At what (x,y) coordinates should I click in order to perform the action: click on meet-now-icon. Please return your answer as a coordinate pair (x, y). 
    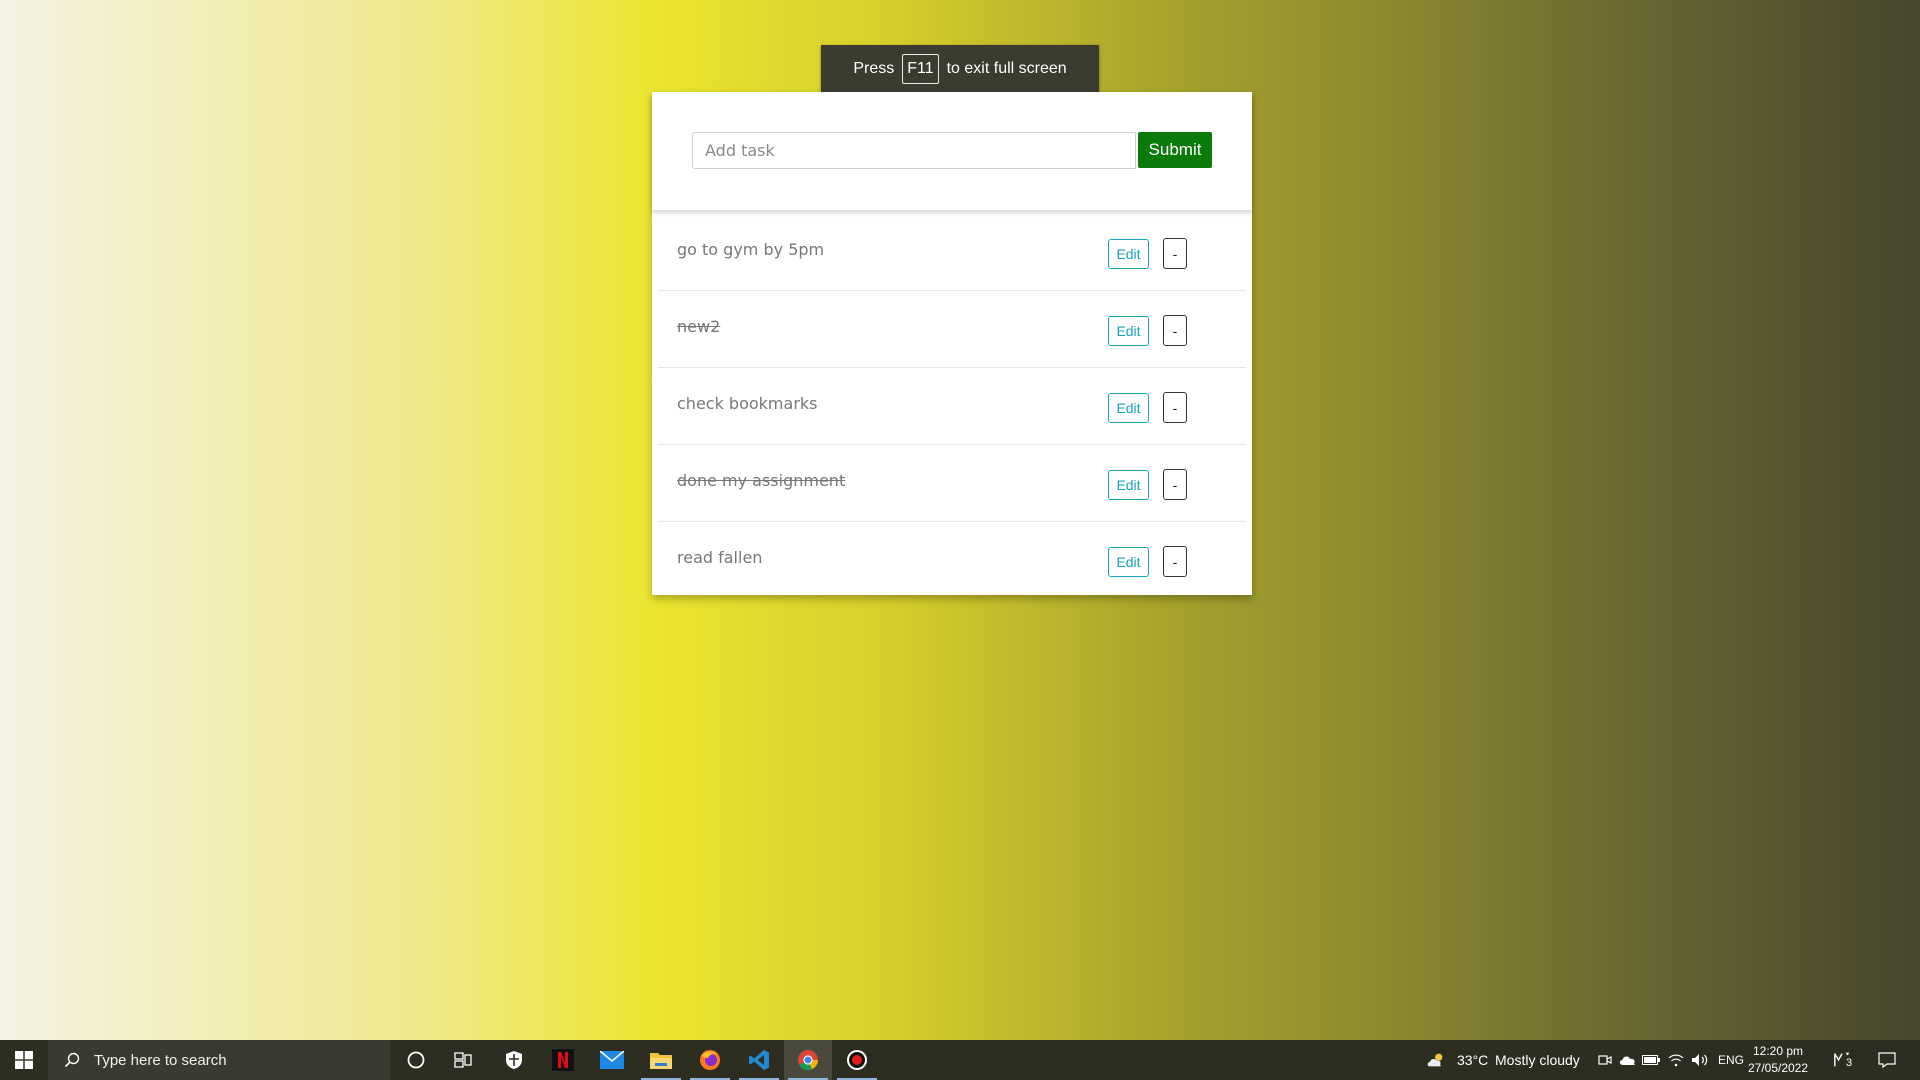
    Looking at the image, I should click on (1605, 1060).